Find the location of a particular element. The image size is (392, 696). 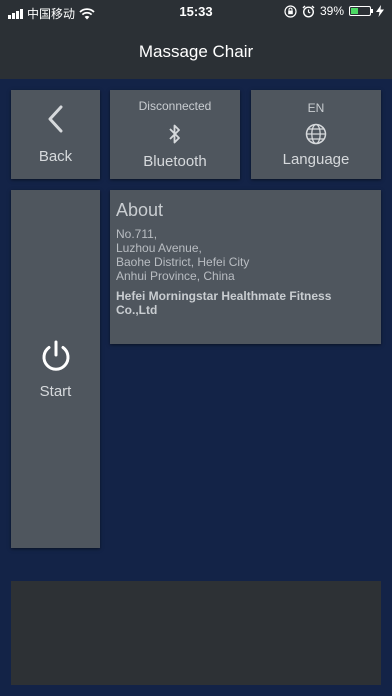

battery-percent: 39% is located at coordinates (331, 11).